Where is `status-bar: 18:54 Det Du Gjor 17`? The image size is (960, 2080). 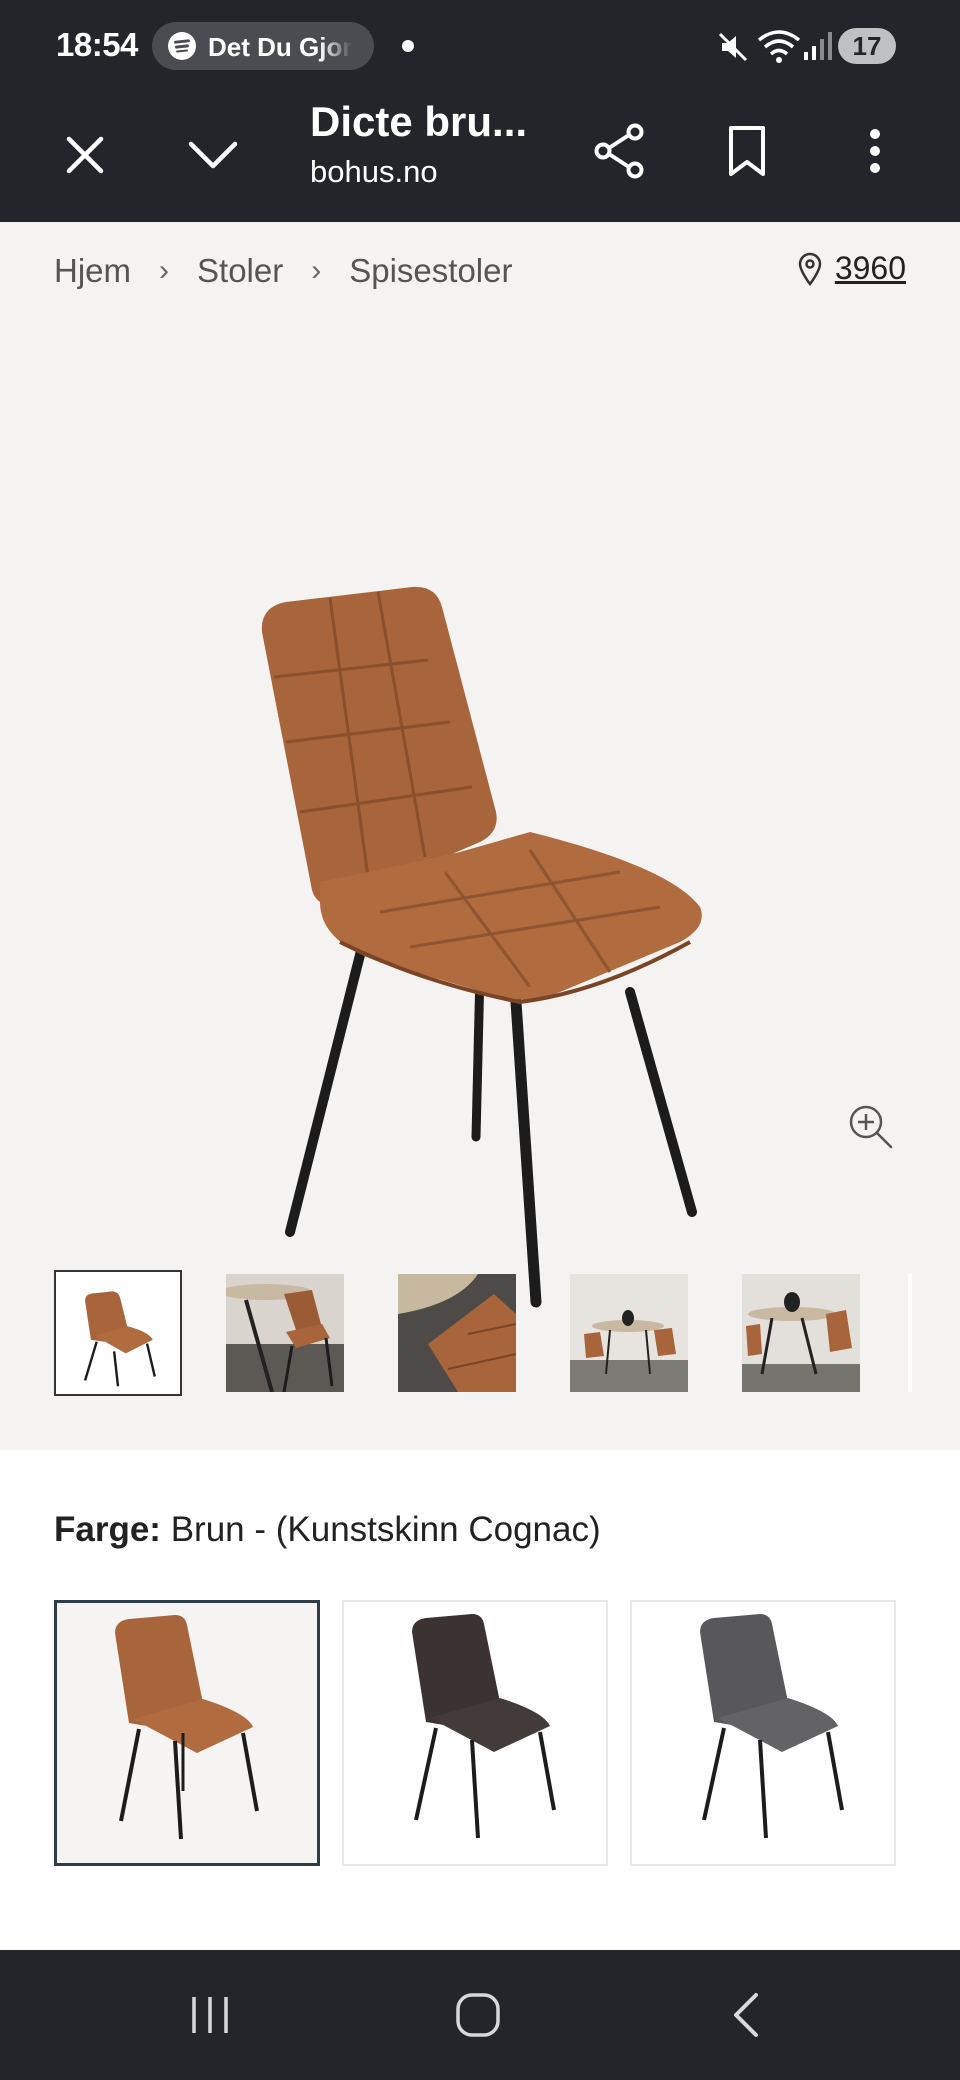
status-bar: 18:54 Det Du Gjor 17 is located at coordinates (480, 46).